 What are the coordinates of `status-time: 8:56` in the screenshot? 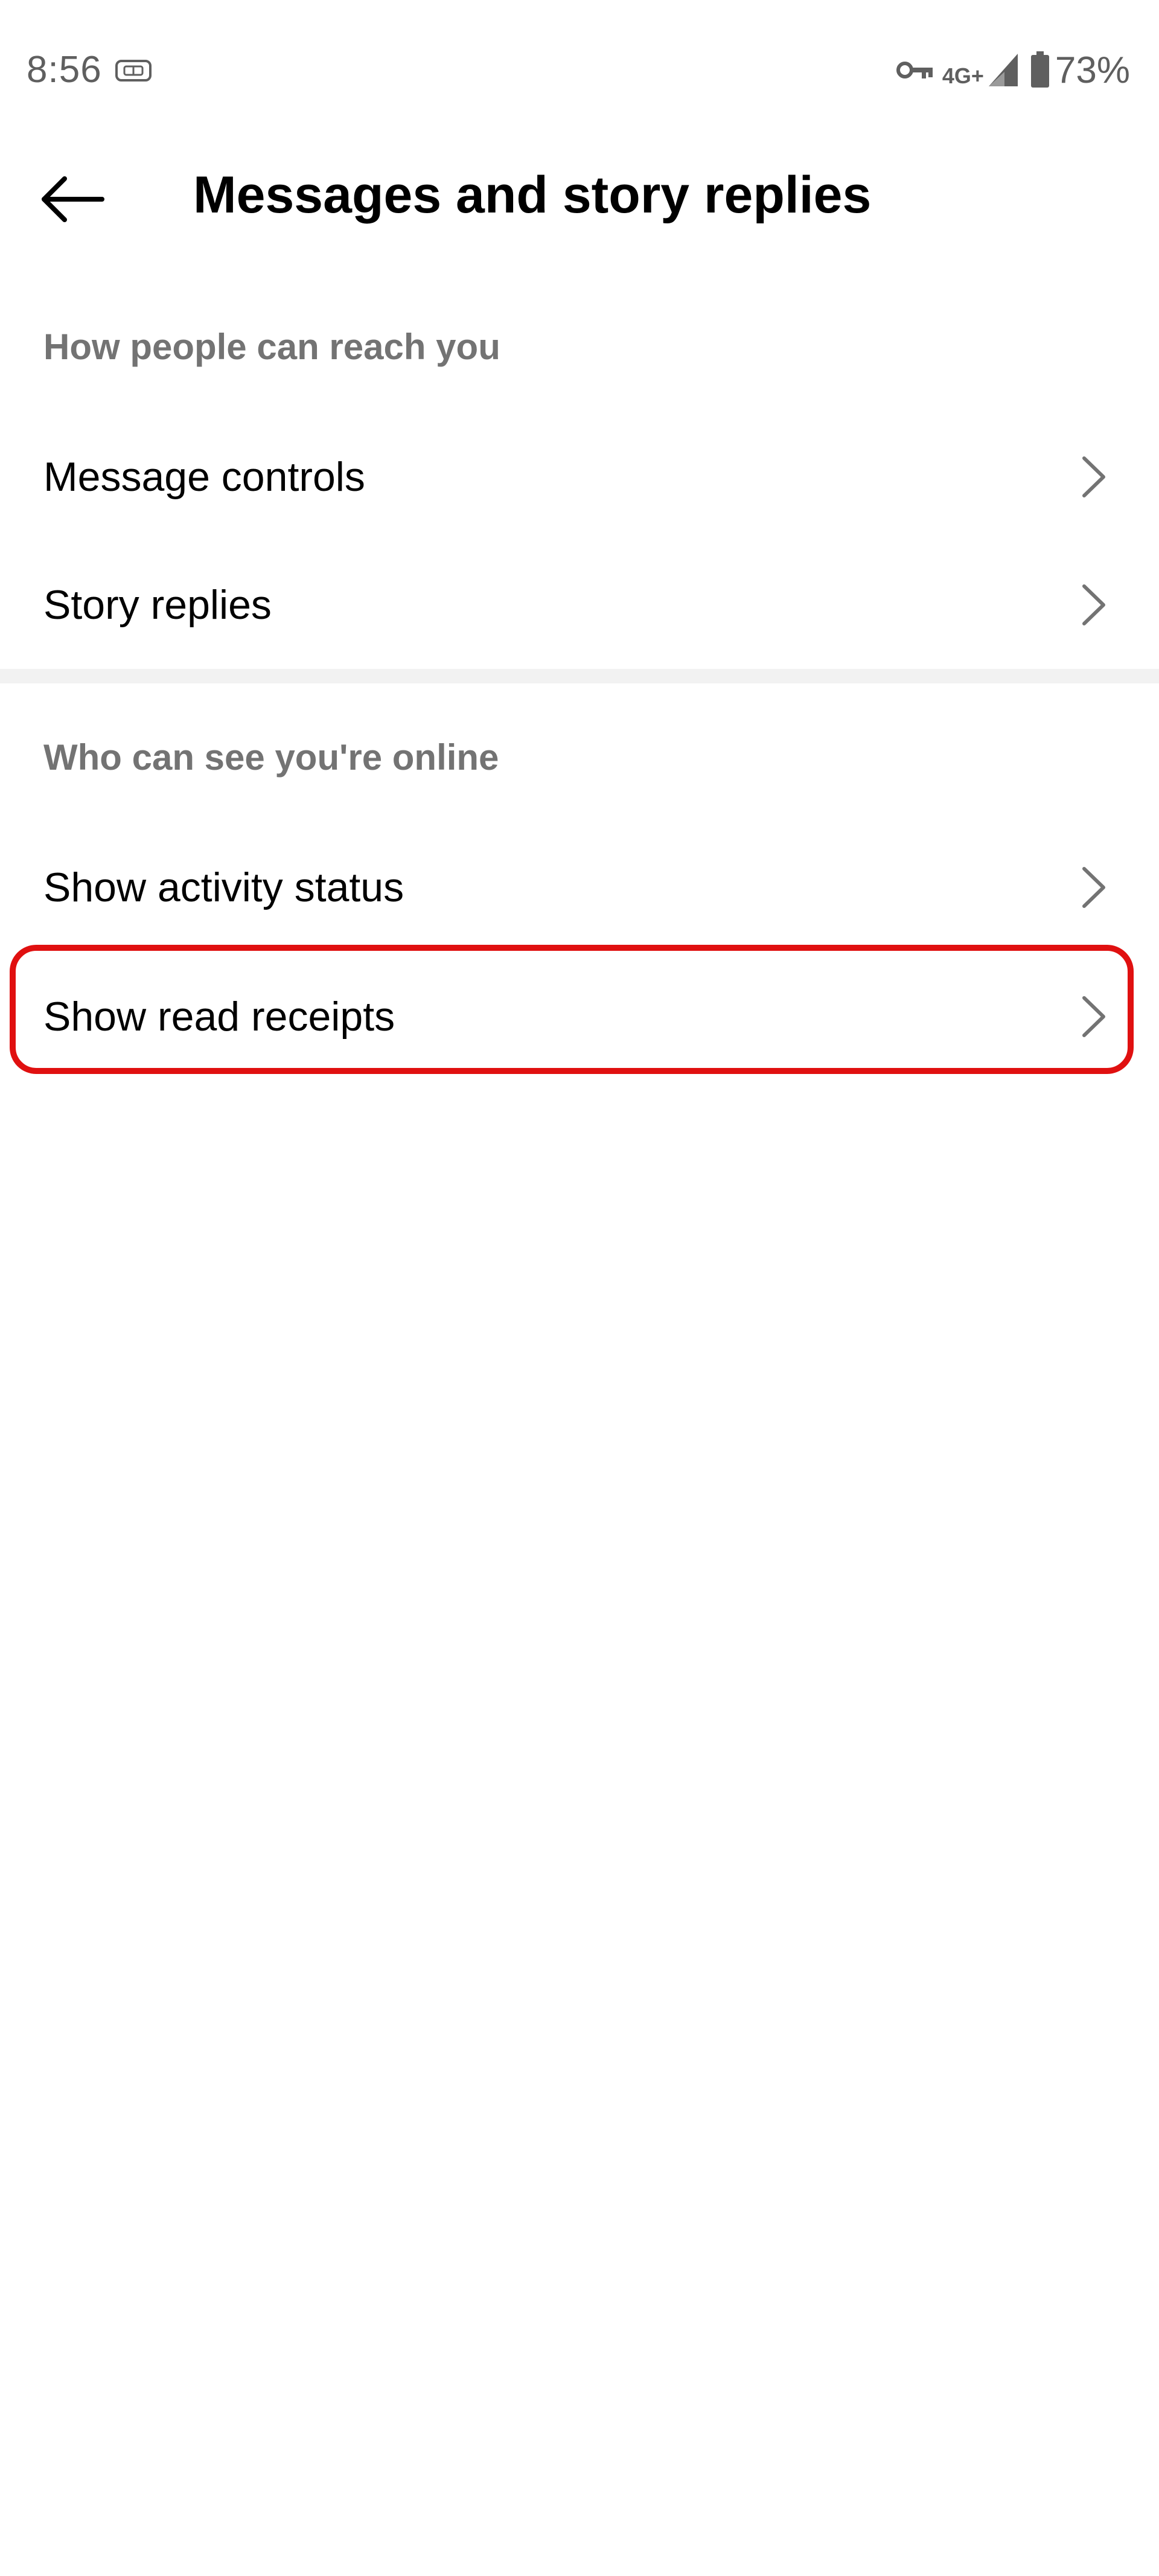 It's located at (64, 70).